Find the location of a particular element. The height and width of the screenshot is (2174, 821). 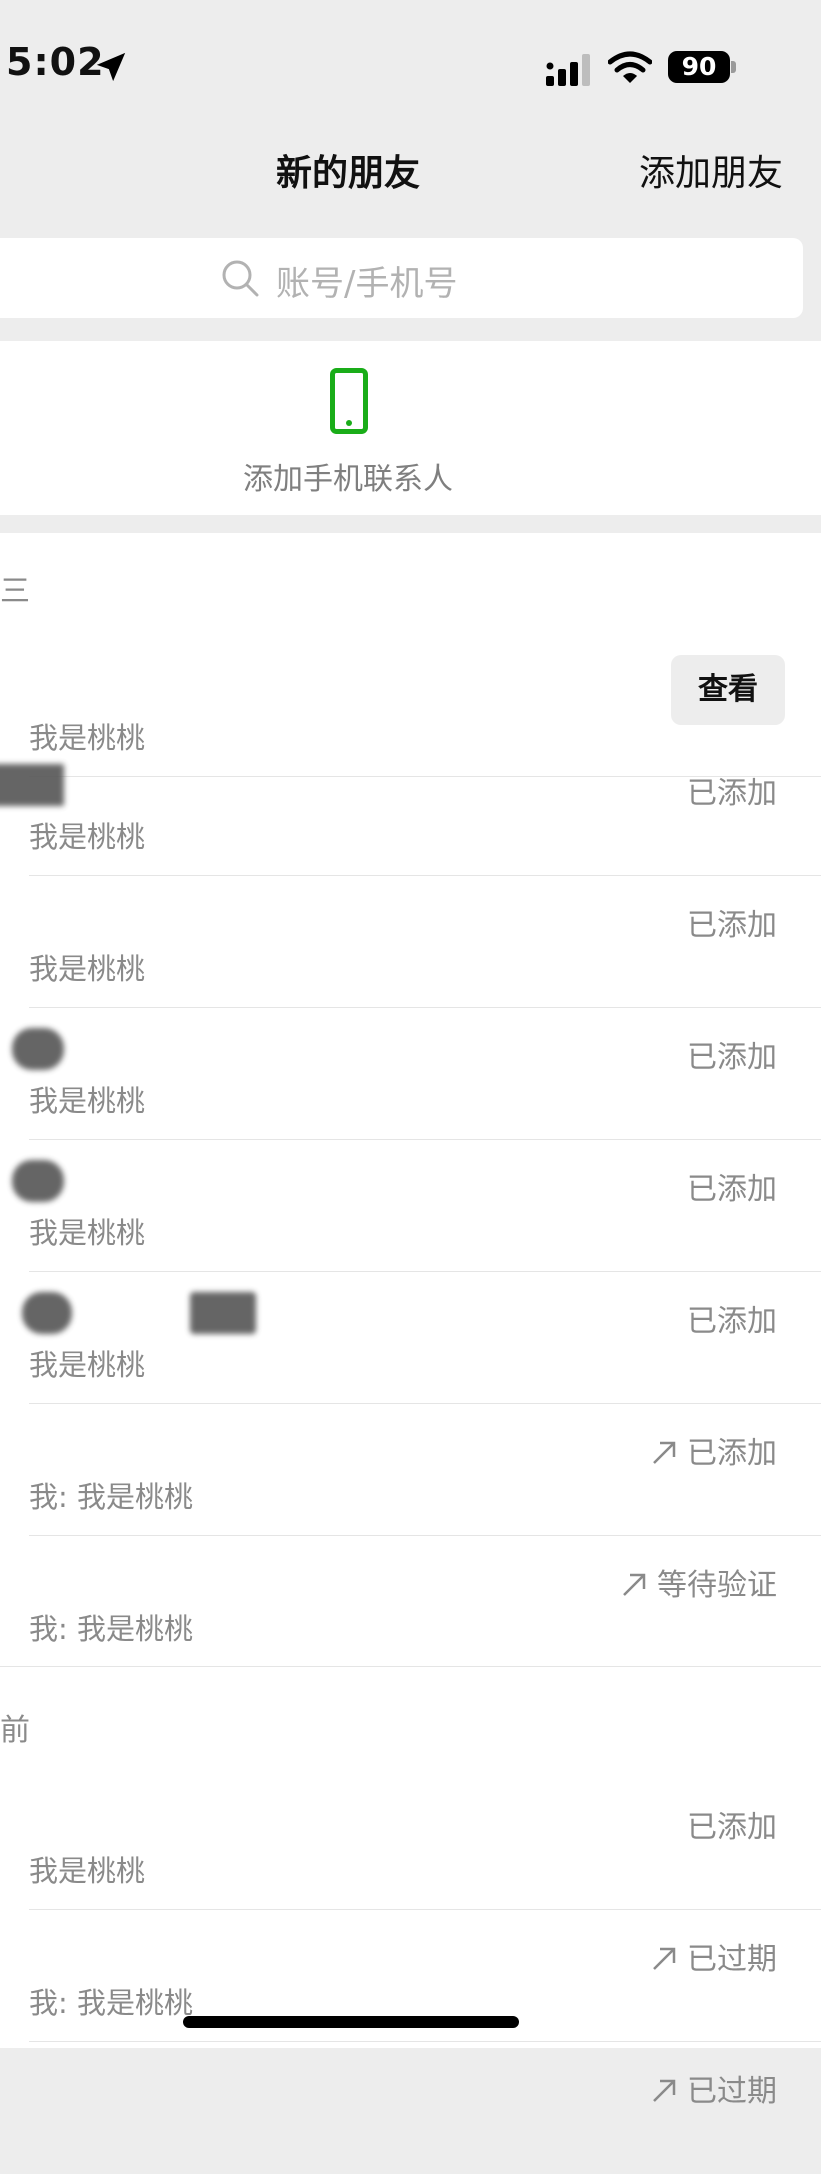

cellular-signal-icon is located at coordinates (568, 70).